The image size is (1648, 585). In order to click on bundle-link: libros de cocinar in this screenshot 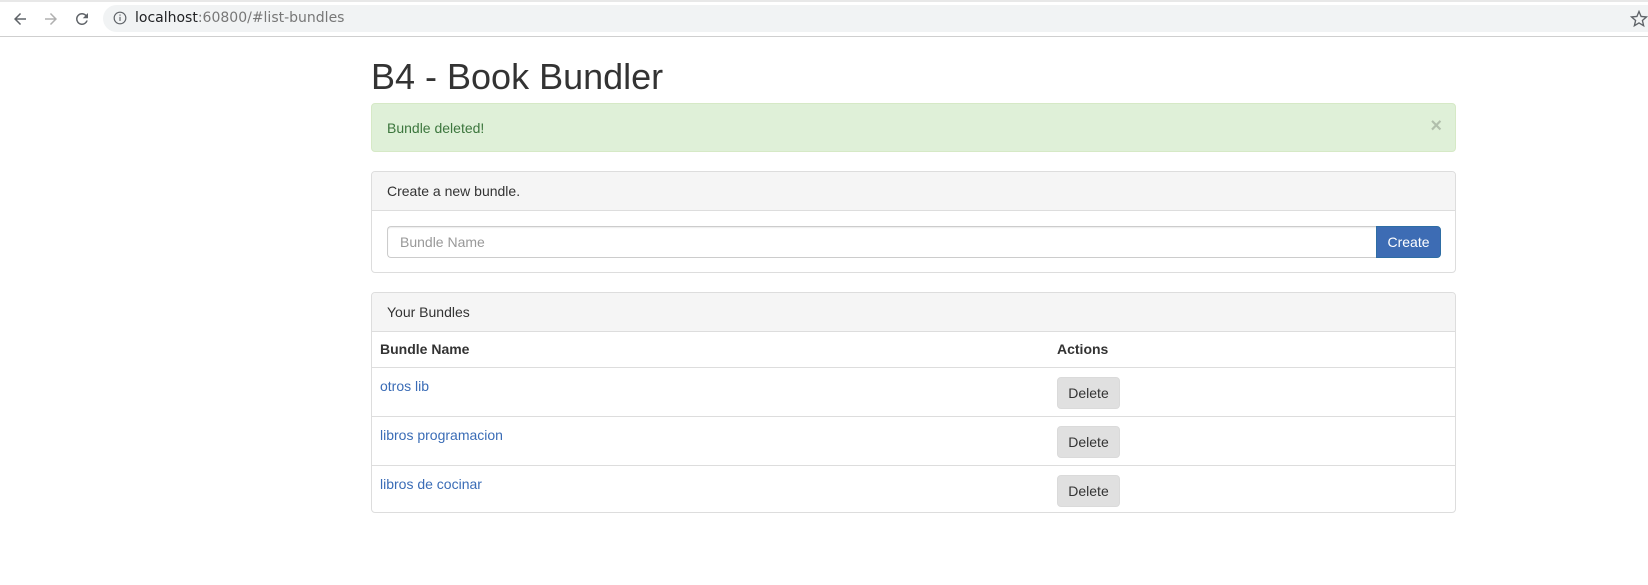, I will do `click(431, 484)`.